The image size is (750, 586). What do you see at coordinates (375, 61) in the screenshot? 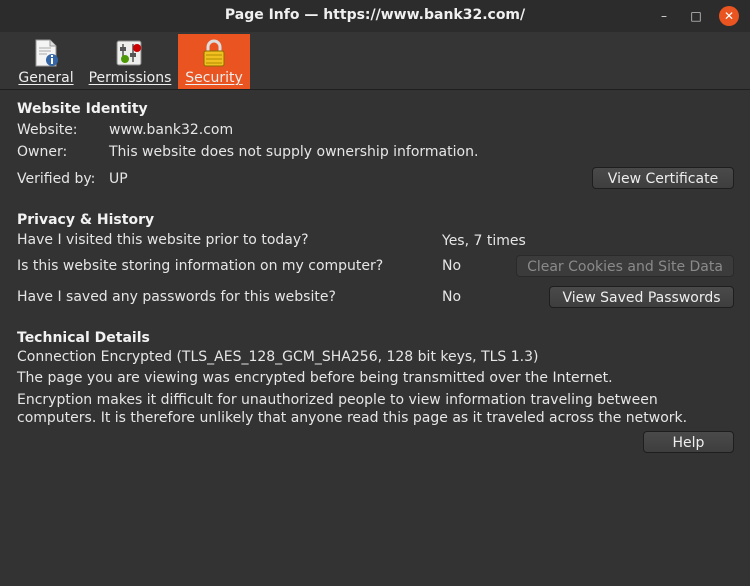
I see `tab-toolbar: General Permissions Security` at bounding box center [375, 61].